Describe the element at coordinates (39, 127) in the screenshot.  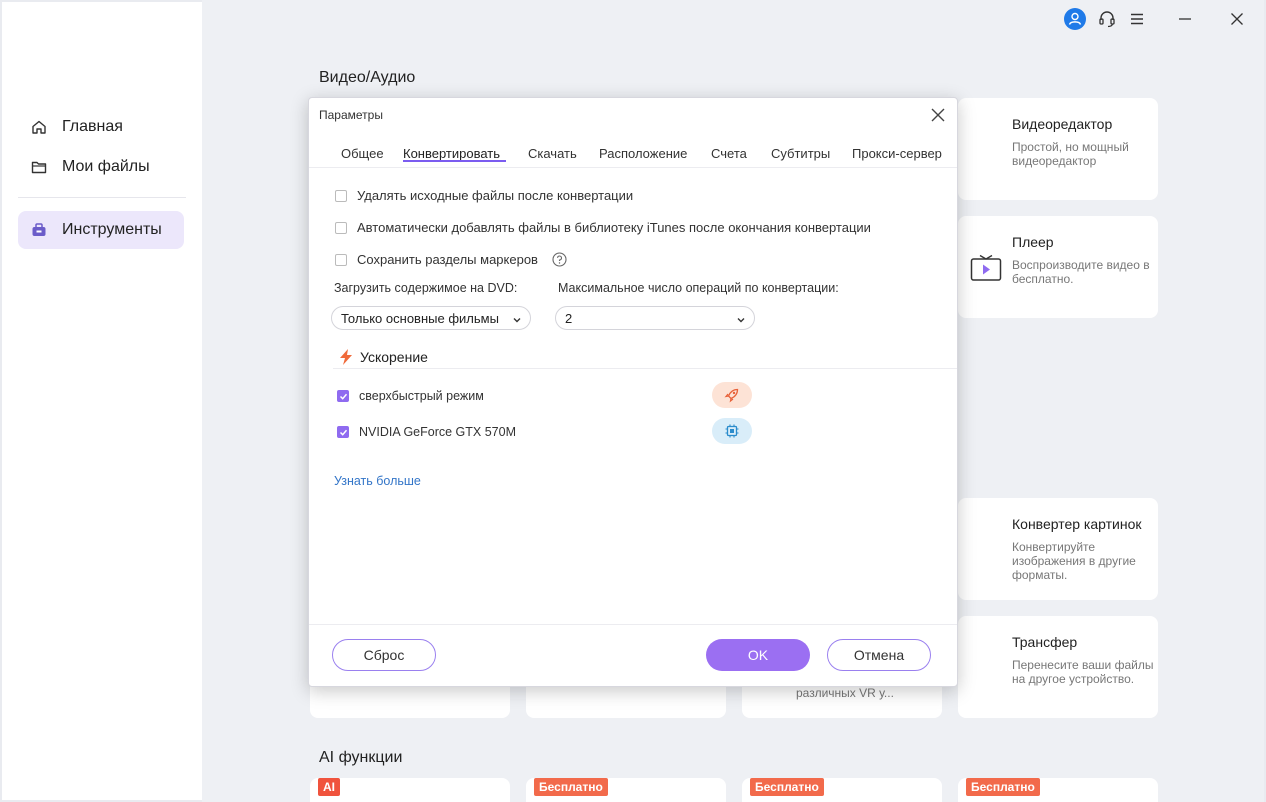
I see `home-icon` at that location.